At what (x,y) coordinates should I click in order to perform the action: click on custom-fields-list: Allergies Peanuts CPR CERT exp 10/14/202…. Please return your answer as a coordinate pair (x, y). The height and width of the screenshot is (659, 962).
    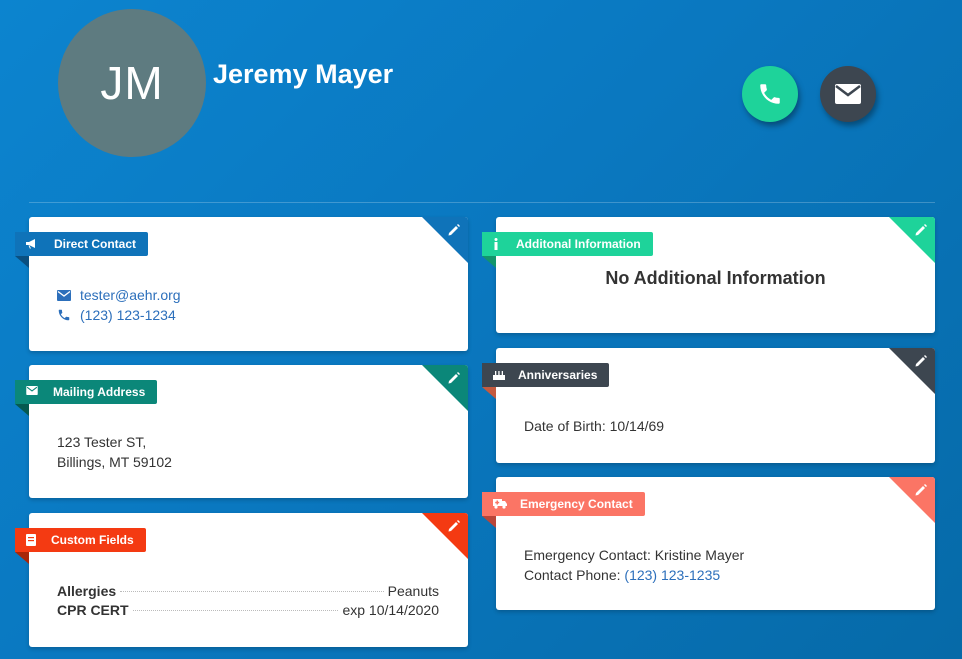
    Looking at the image, I should click on (248, 601).